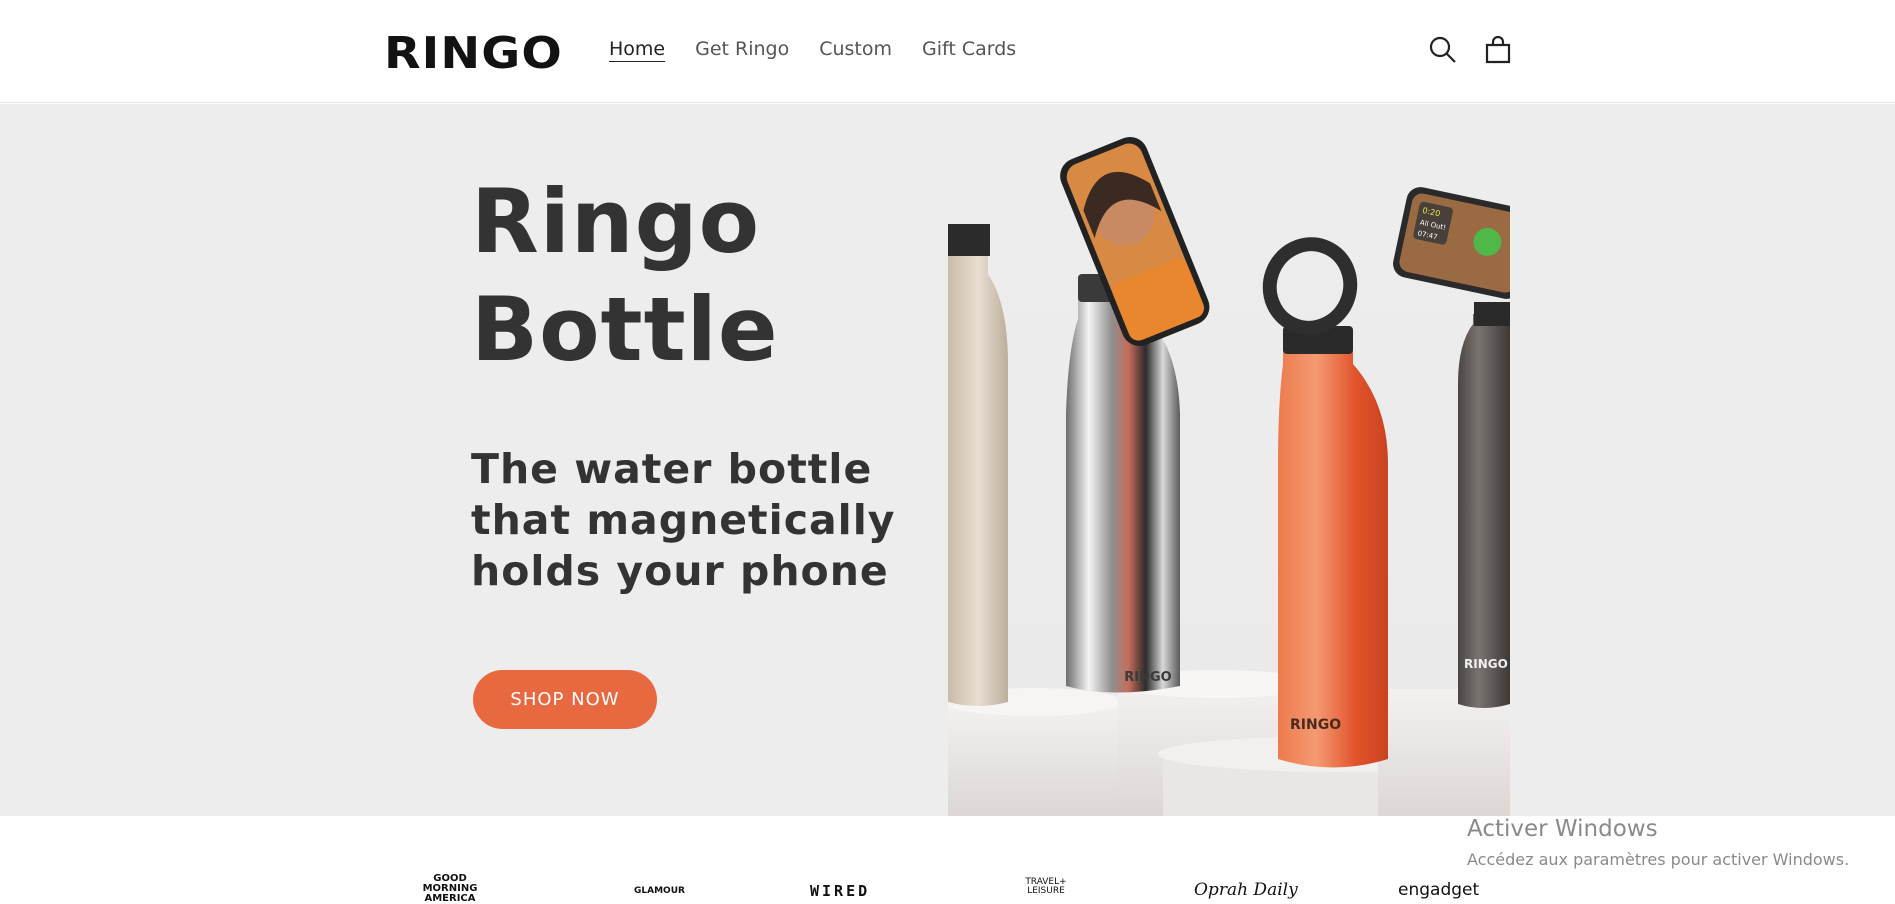 This screenshot has width=1895, height=904. I want to click on dark-bottle-brand: RINGO, so click(1486, 664).